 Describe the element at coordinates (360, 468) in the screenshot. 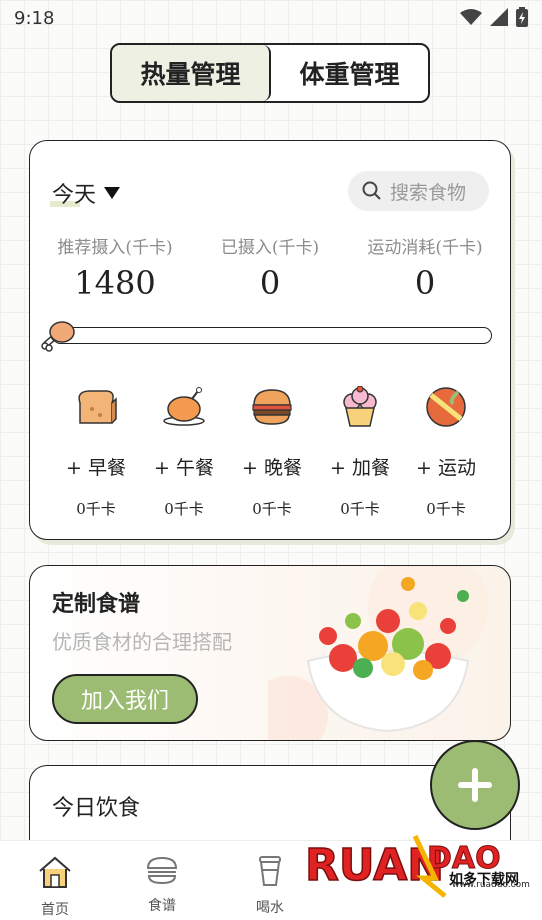

I see `meal-add-label: + 加餐` at that location.